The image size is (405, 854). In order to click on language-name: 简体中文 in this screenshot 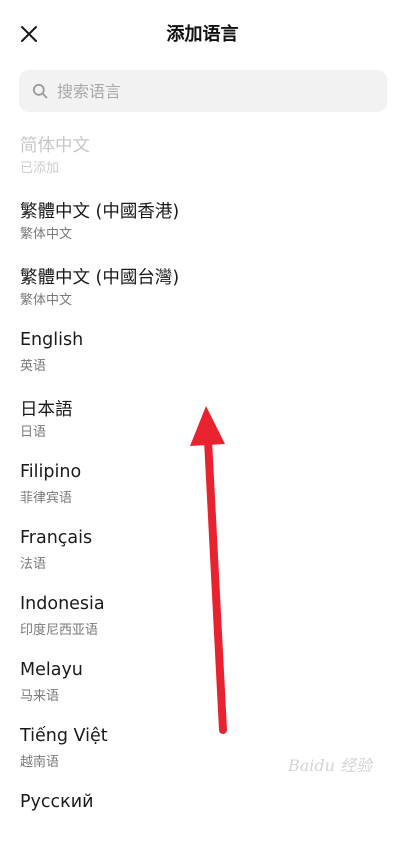, I will do `click(55, 146)`.